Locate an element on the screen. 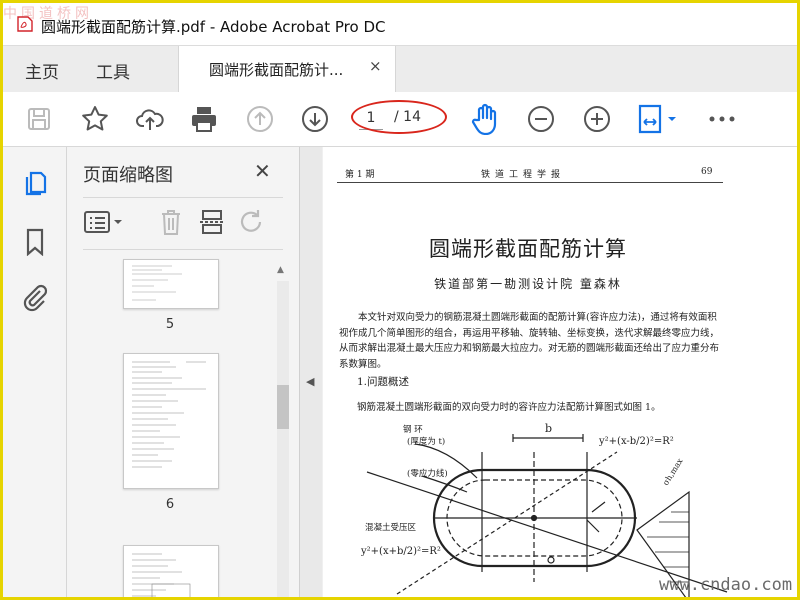 The height and width of the screenshot is (600, 800). left-navigation-rail is located at coordinates (35, 372).